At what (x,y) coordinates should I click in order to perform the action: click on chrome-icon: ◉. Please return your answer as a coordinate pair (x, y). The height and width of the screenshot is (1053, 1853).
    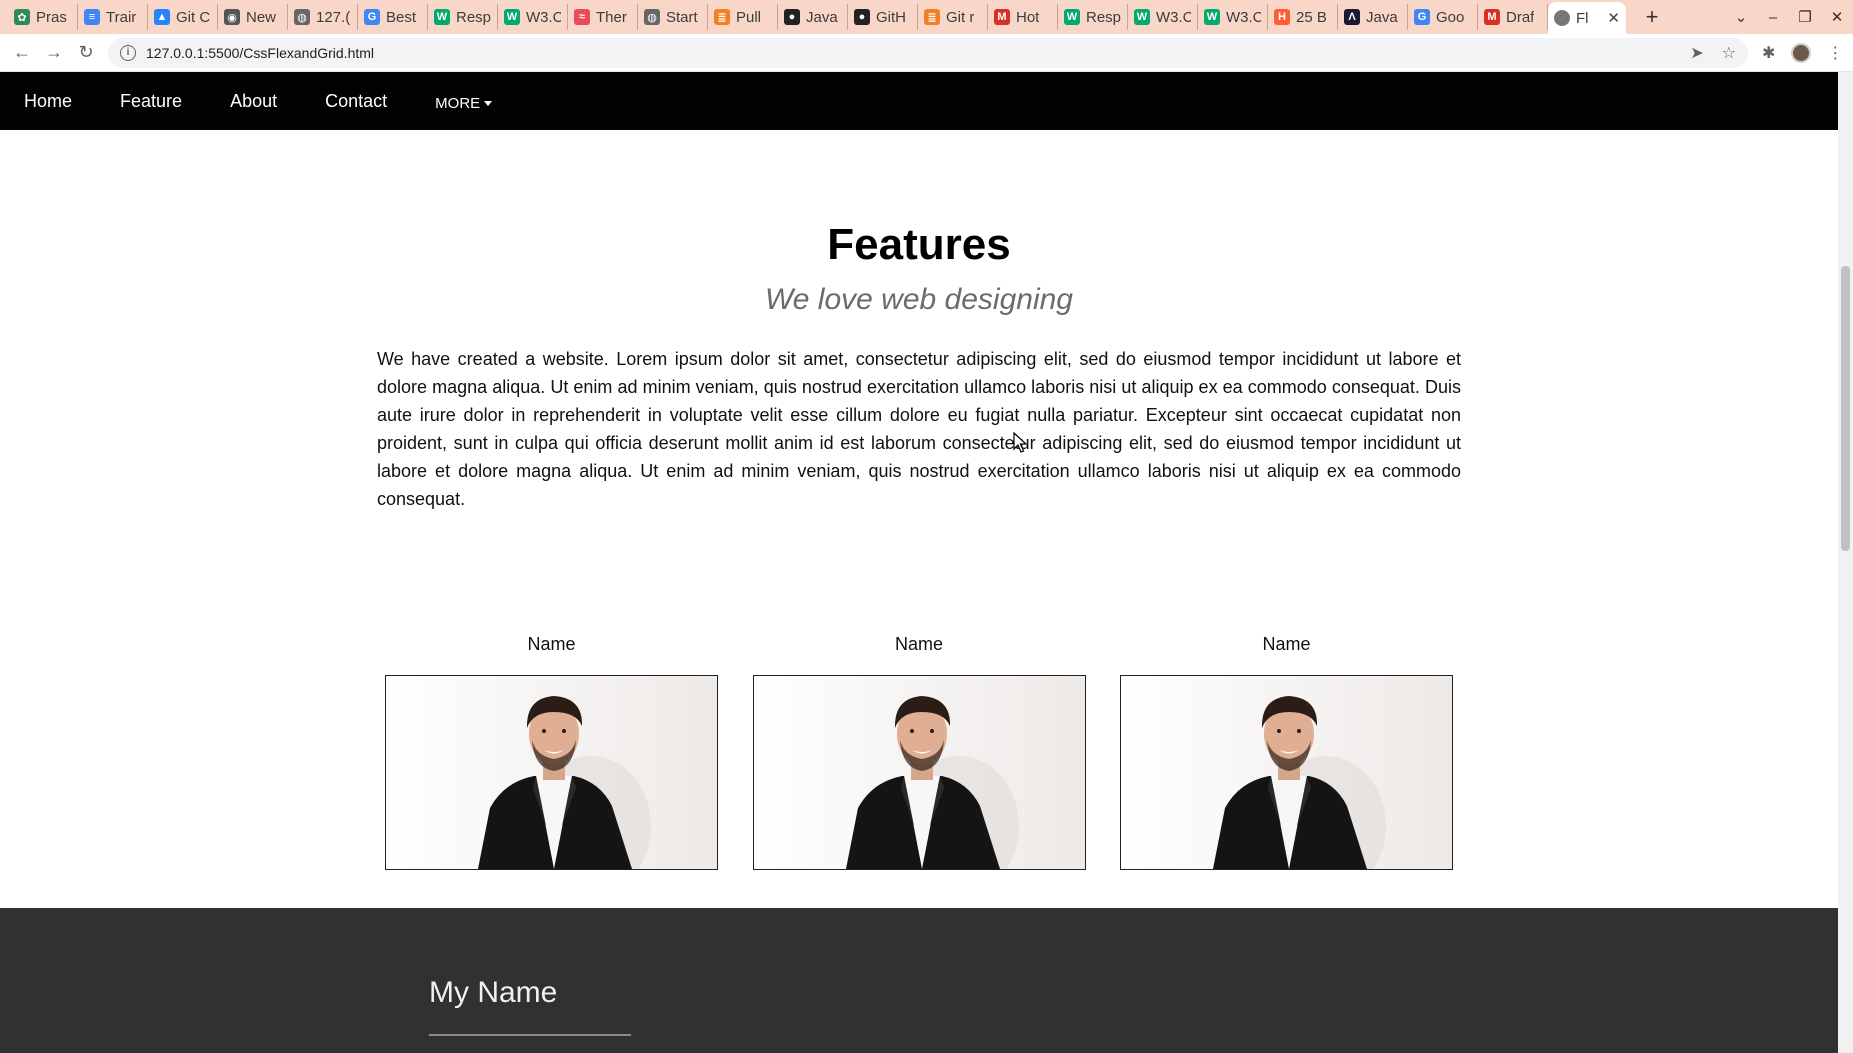
    Looking at the image, I should click on (232, 17).